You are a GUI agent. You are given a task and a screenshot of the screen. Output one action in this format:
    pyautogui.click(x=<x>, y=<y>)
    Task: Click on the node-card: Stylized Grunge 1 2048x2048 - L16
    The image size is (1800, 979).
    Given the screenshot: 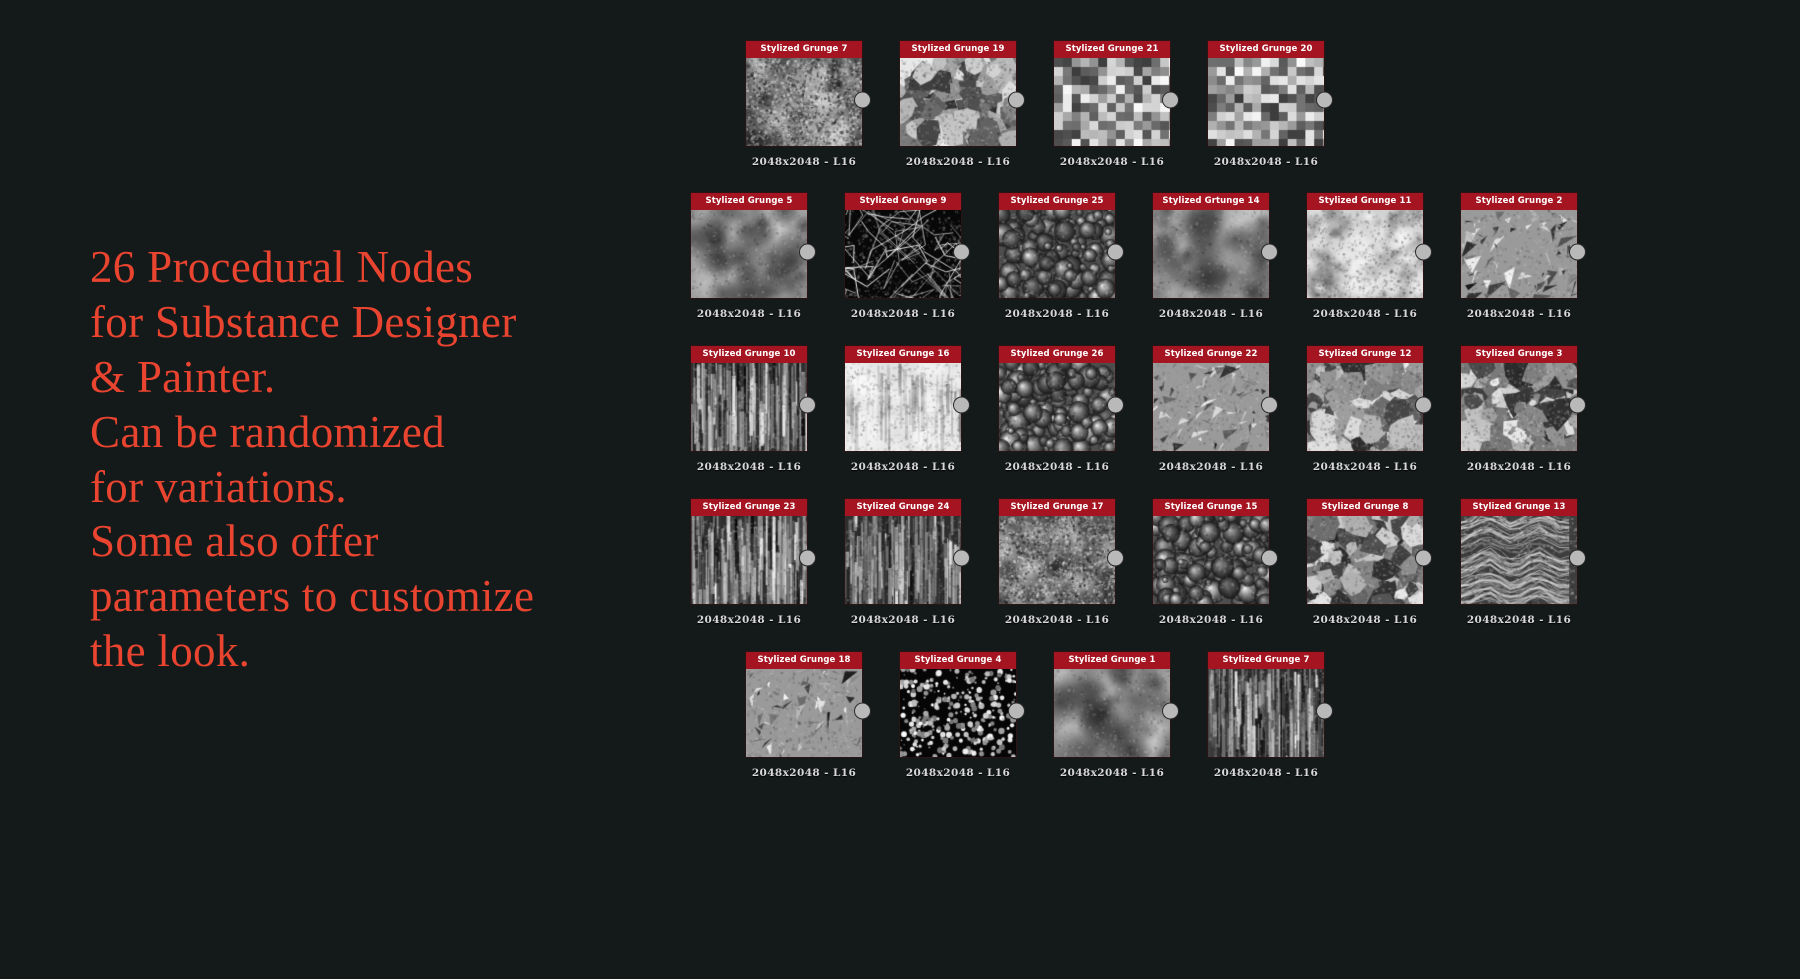 What is the action you would take?
    pyautogui.click(x=1116, y=715)
    